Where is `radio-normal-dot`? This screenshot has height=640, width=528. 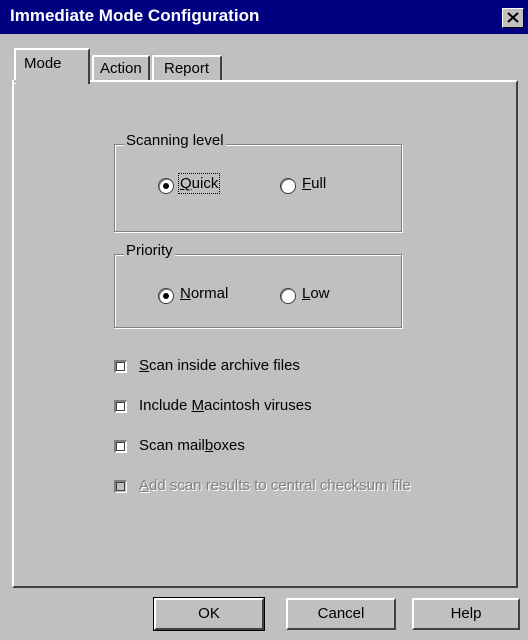
radio-normal-dot is located at coordinates (166, 296).